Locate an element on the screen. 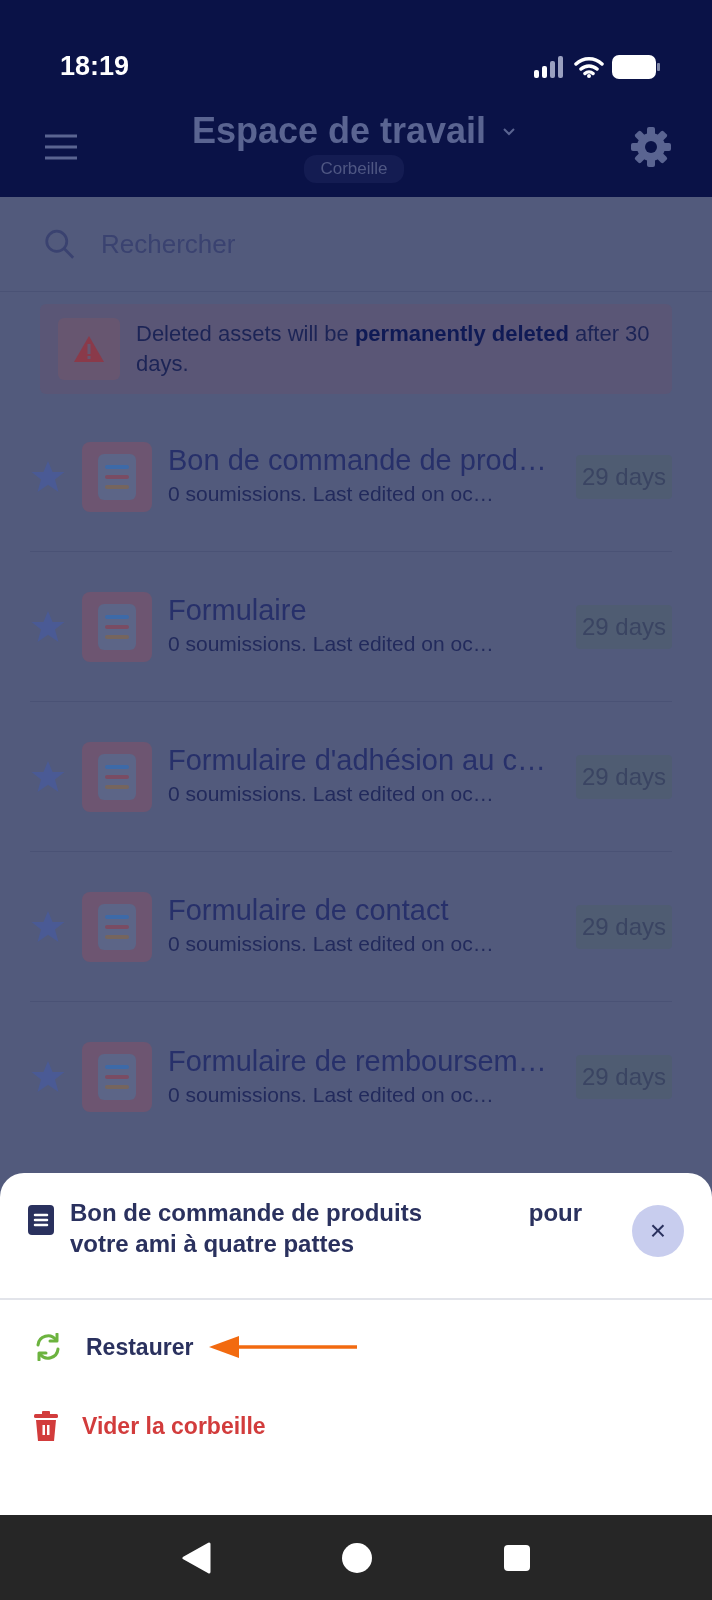 Image resolution: width=712 pixels, height=1600 pixels. back-icon is located at coordinates (196, 1557).